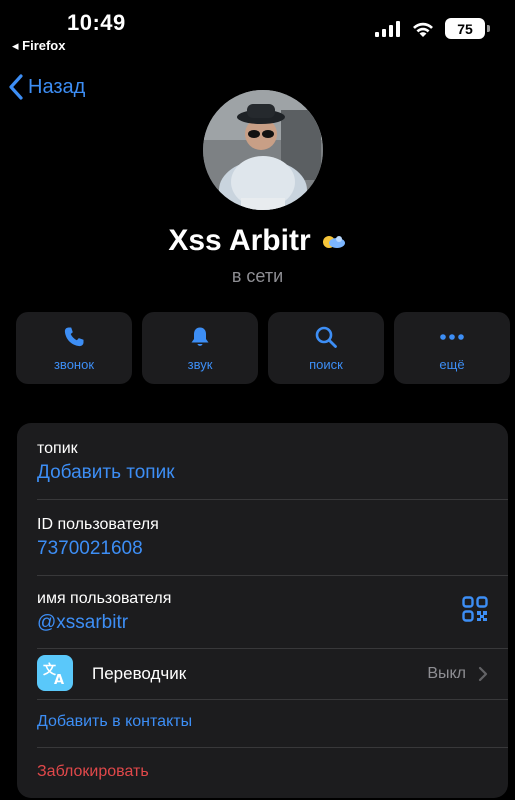 The image size is (515, 800). I want to click on status-bar: 10:49 ◂ Firefox 75, so click(257, 30).